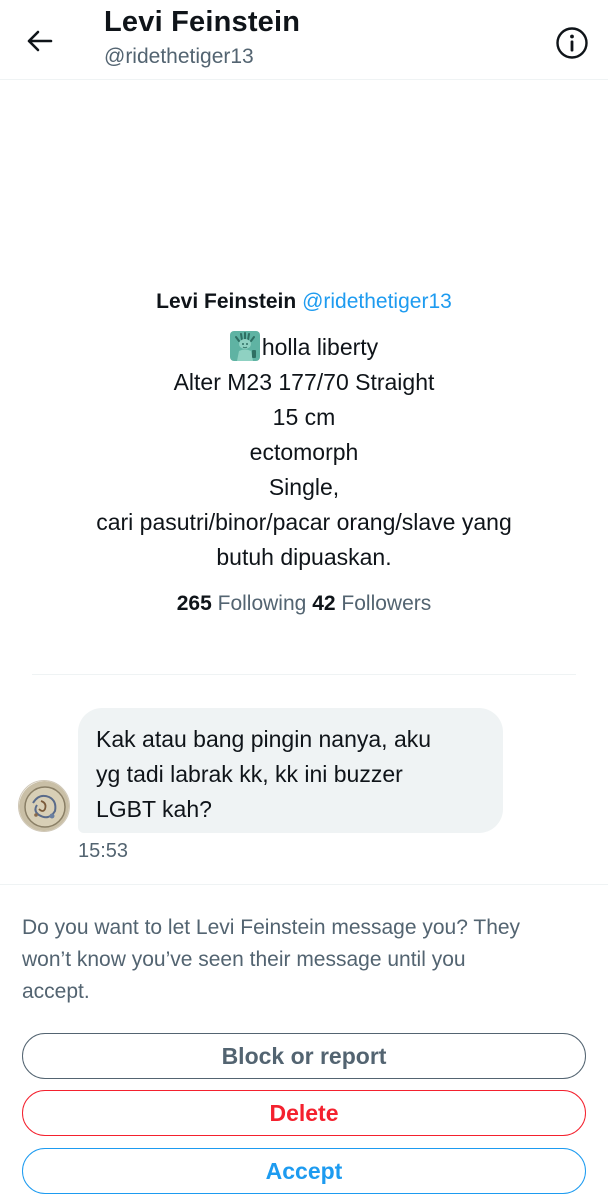 This screenshot has height=1200, width=608. What do you see at coordinates (304, 1113) in the screenshot?
I see `delete-button: Delete` at bounding box center [304, 1113].